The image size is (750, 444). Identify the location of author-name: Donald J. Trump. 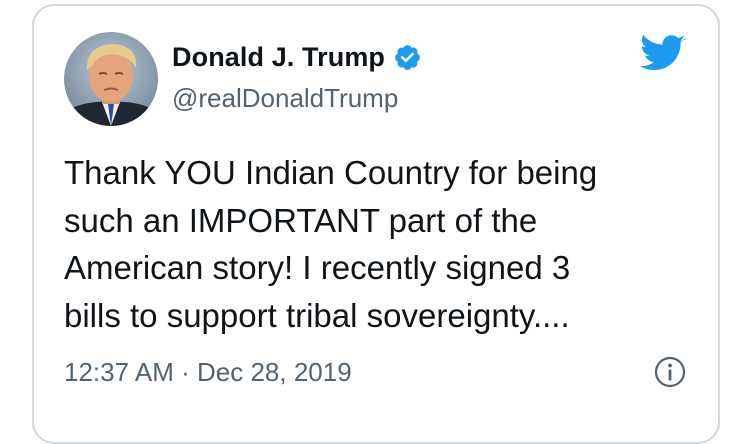
(279, 57).